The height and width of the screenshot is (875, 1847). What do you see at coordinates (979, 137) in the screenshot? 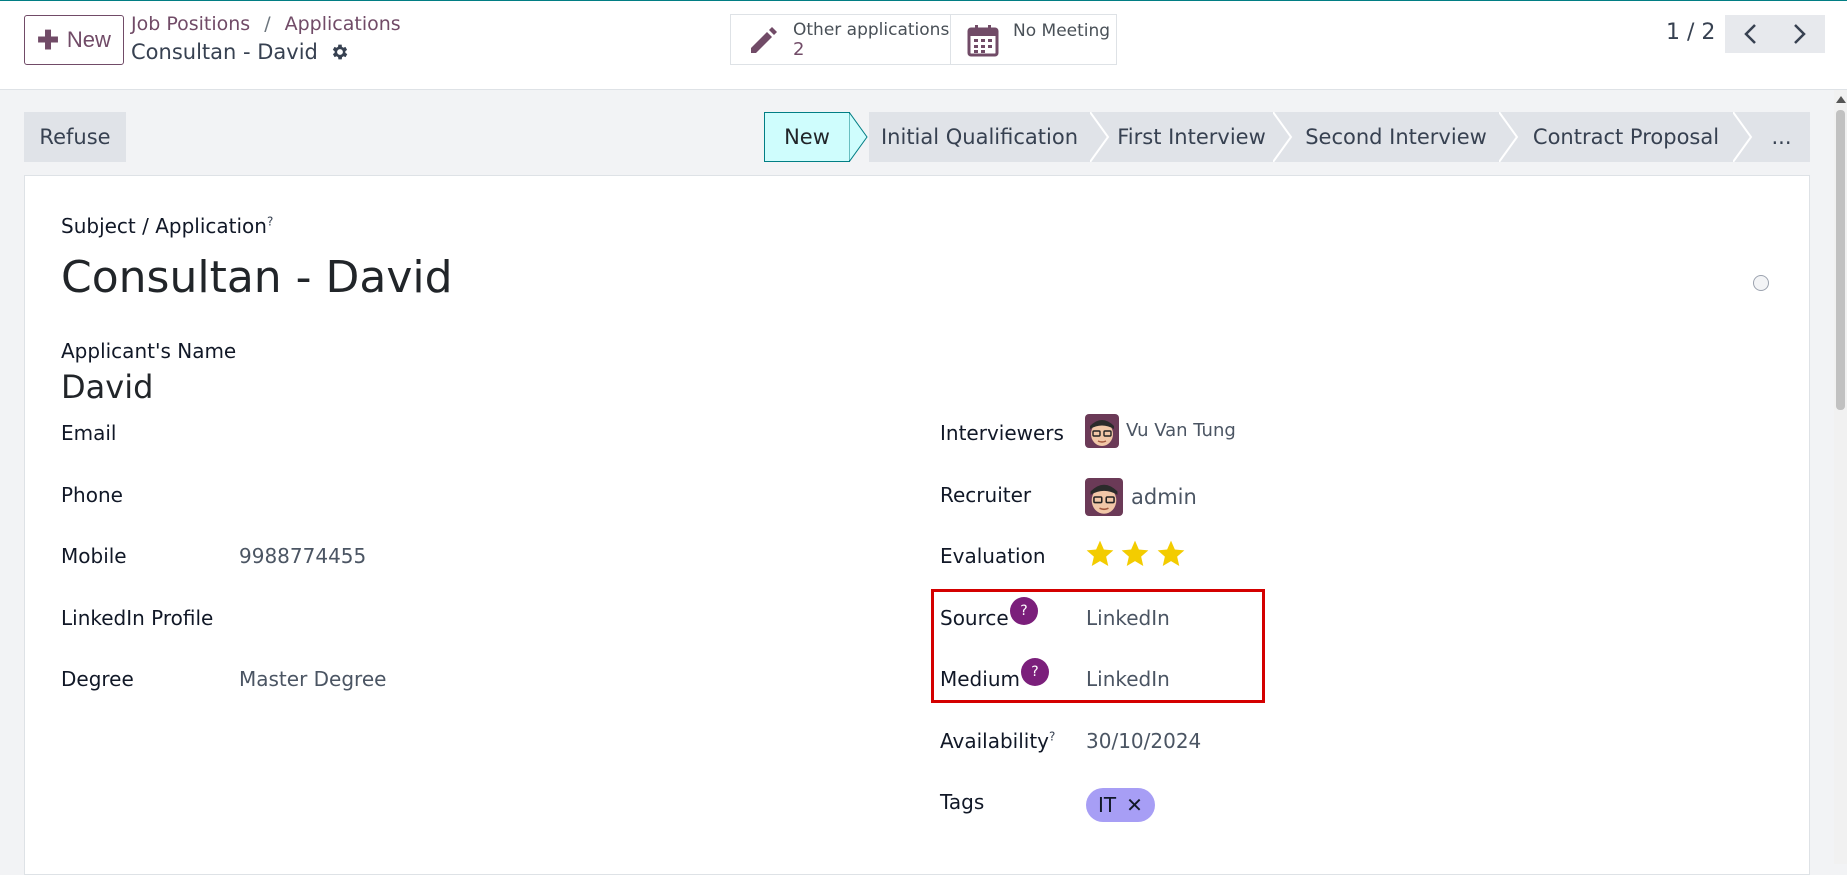
I see `stage-initial-qualification: Initial Qualification` at bounding box center [979, 137].